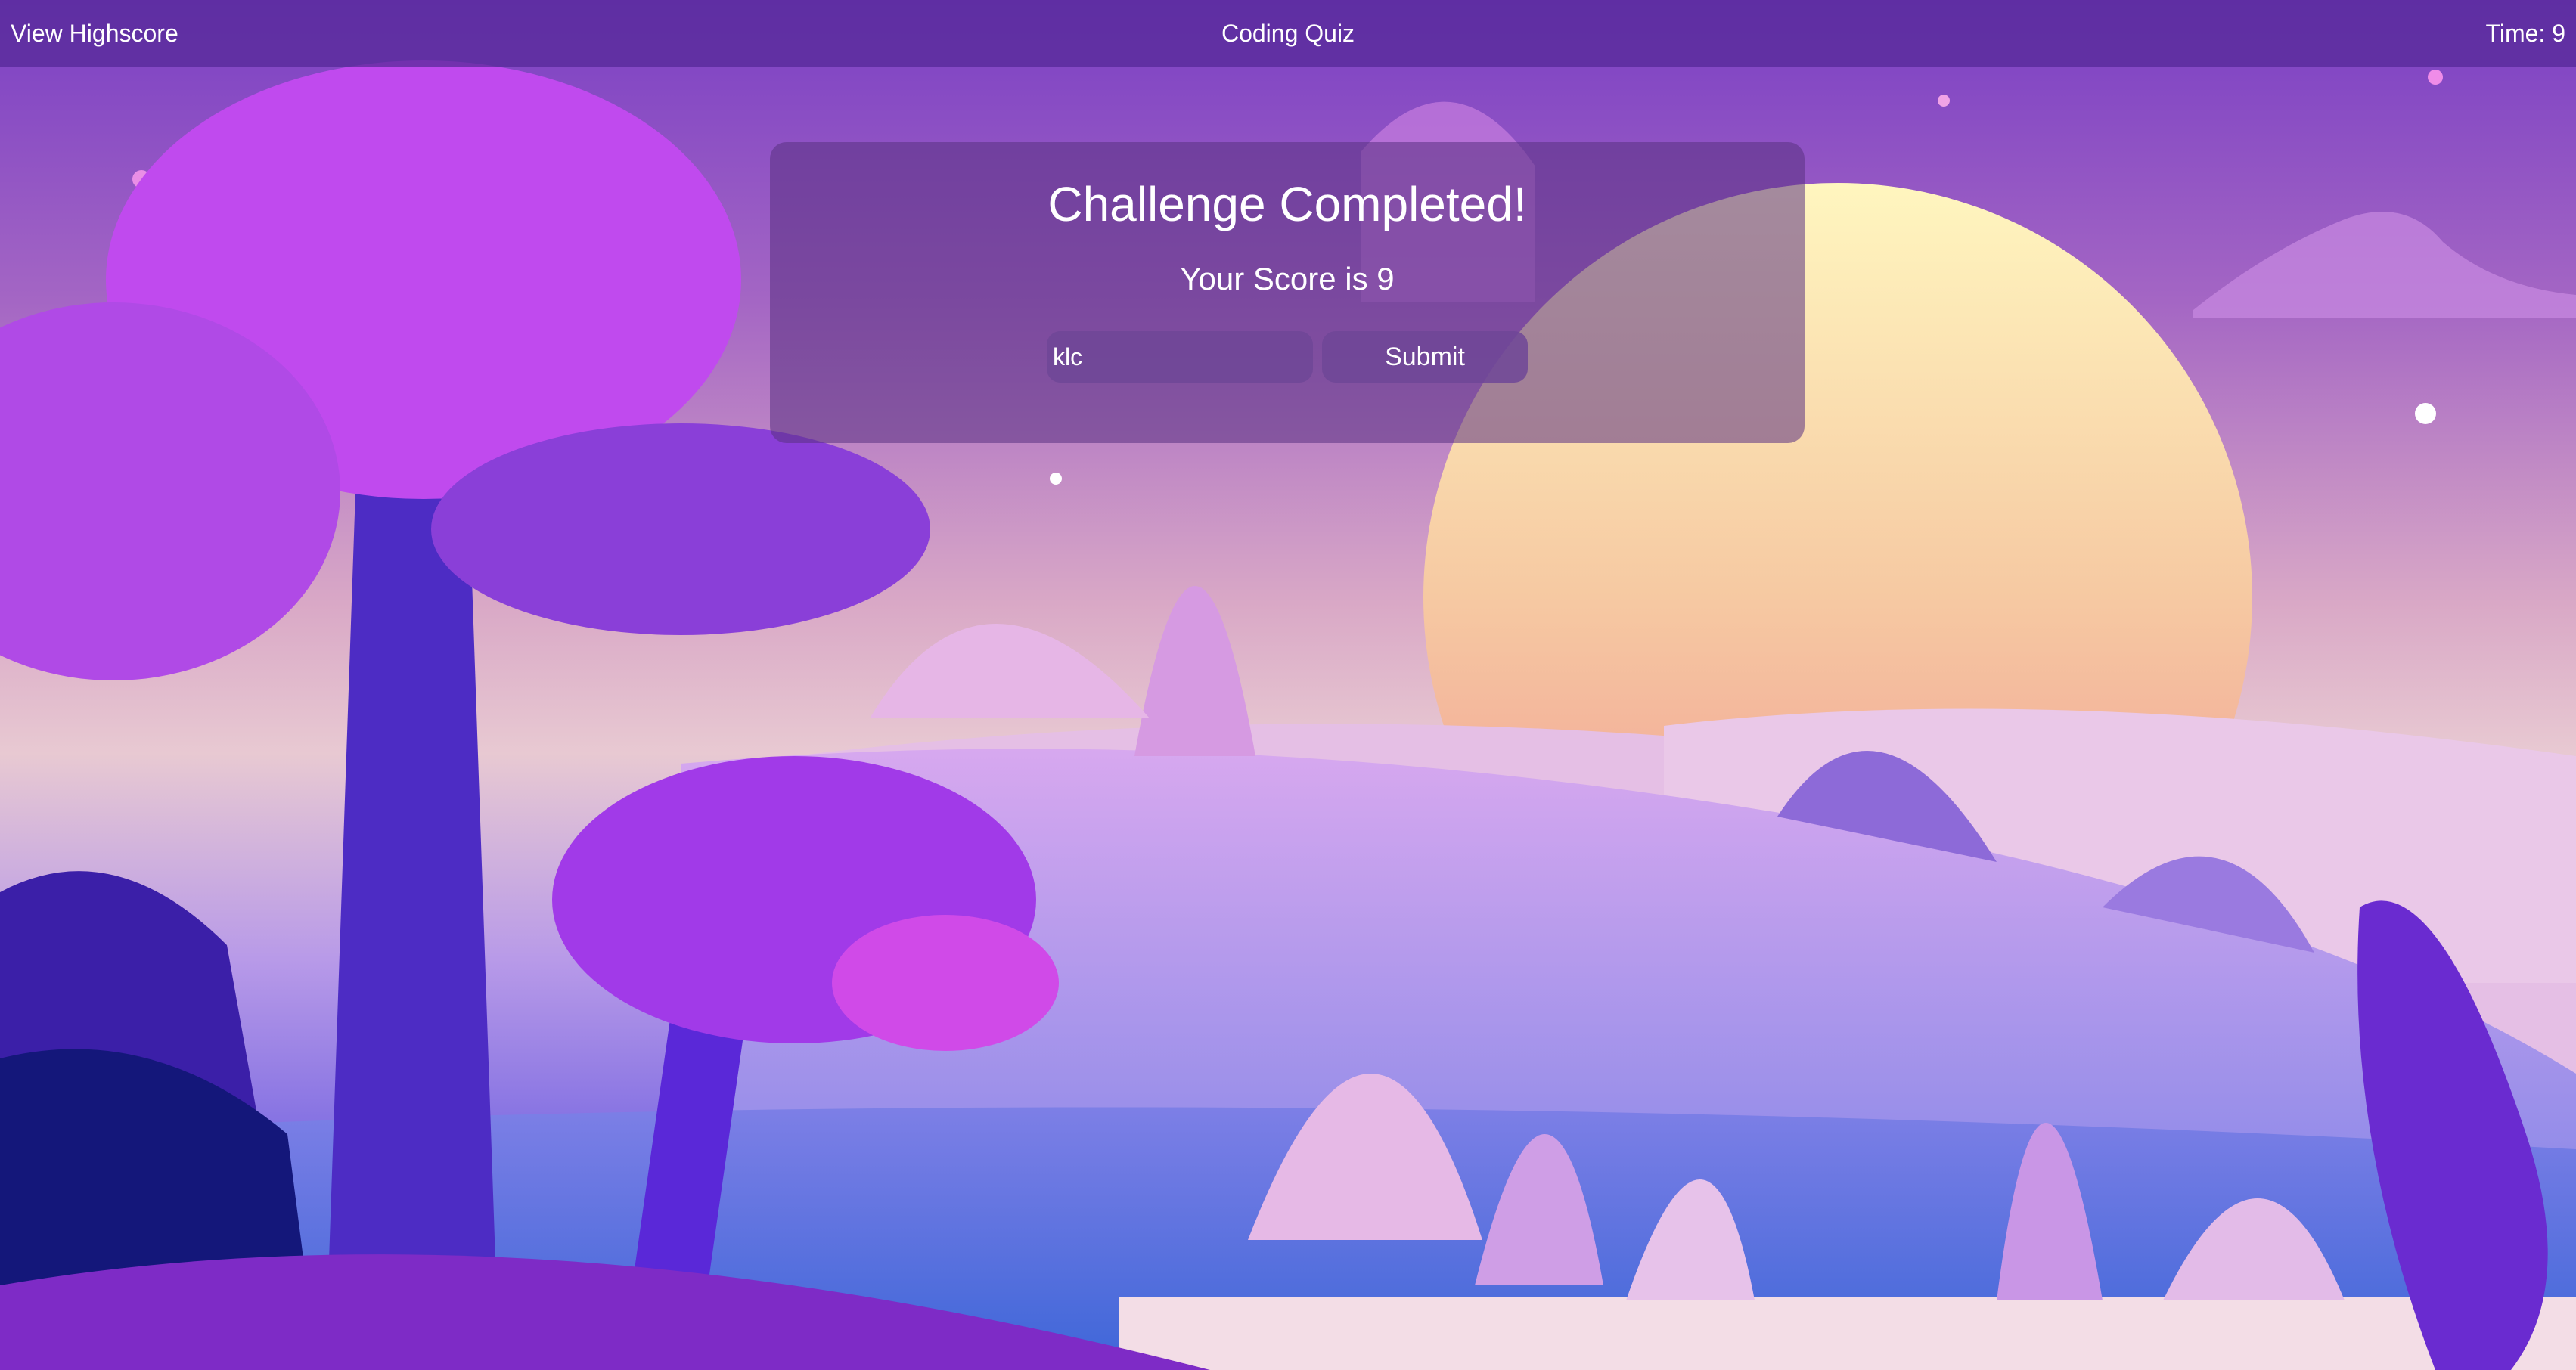 The image size is (2576, 1370). I want to click on completion-heading: Challenge Completed!, so click(1287, 204).